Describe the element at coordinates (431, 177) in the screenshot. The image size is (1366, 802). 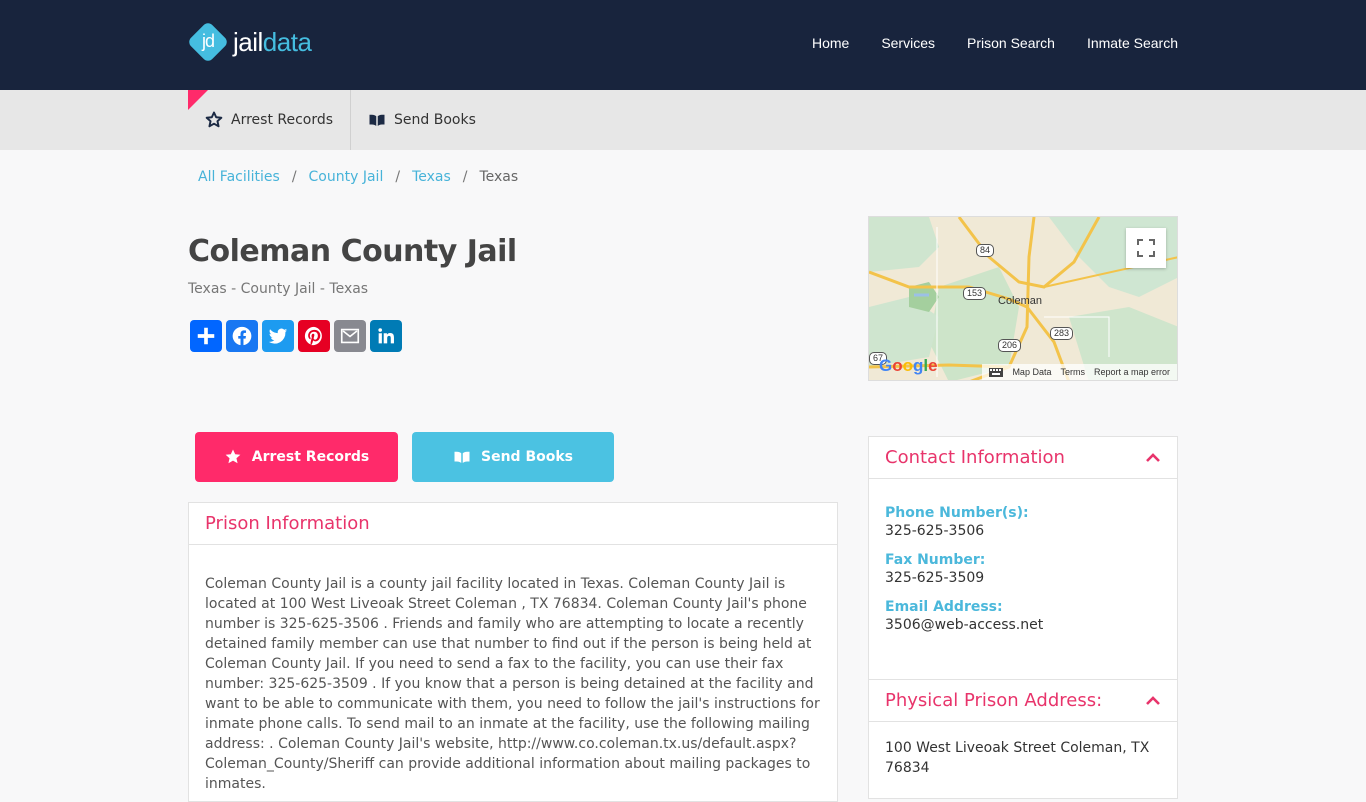
I see `breadcrumb-texas: Texas` at that location.